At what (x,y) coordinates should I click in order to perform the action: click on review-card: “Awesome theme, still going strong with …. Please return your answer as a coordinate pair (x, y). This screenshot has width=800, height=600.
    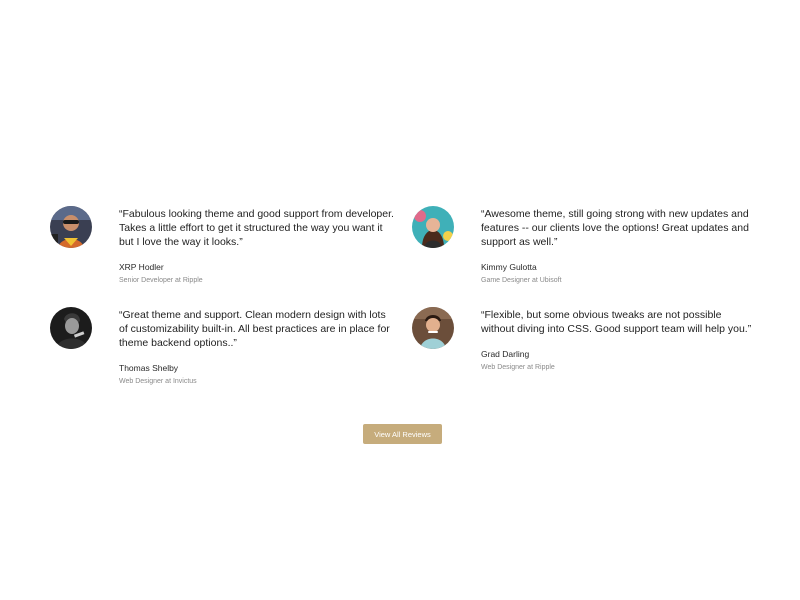
    Looking at the image, I should click on (584, 245).